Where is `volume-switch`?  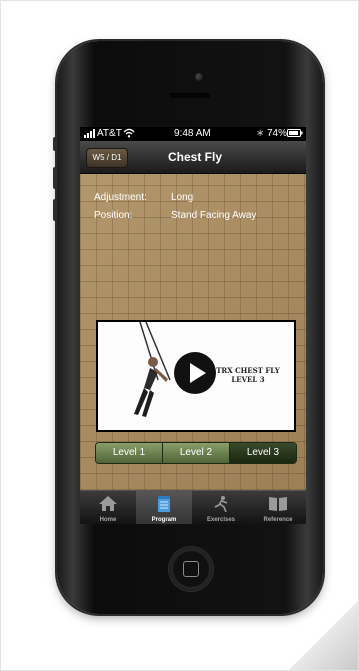 volume-switch is located at coordinates (55, 144).